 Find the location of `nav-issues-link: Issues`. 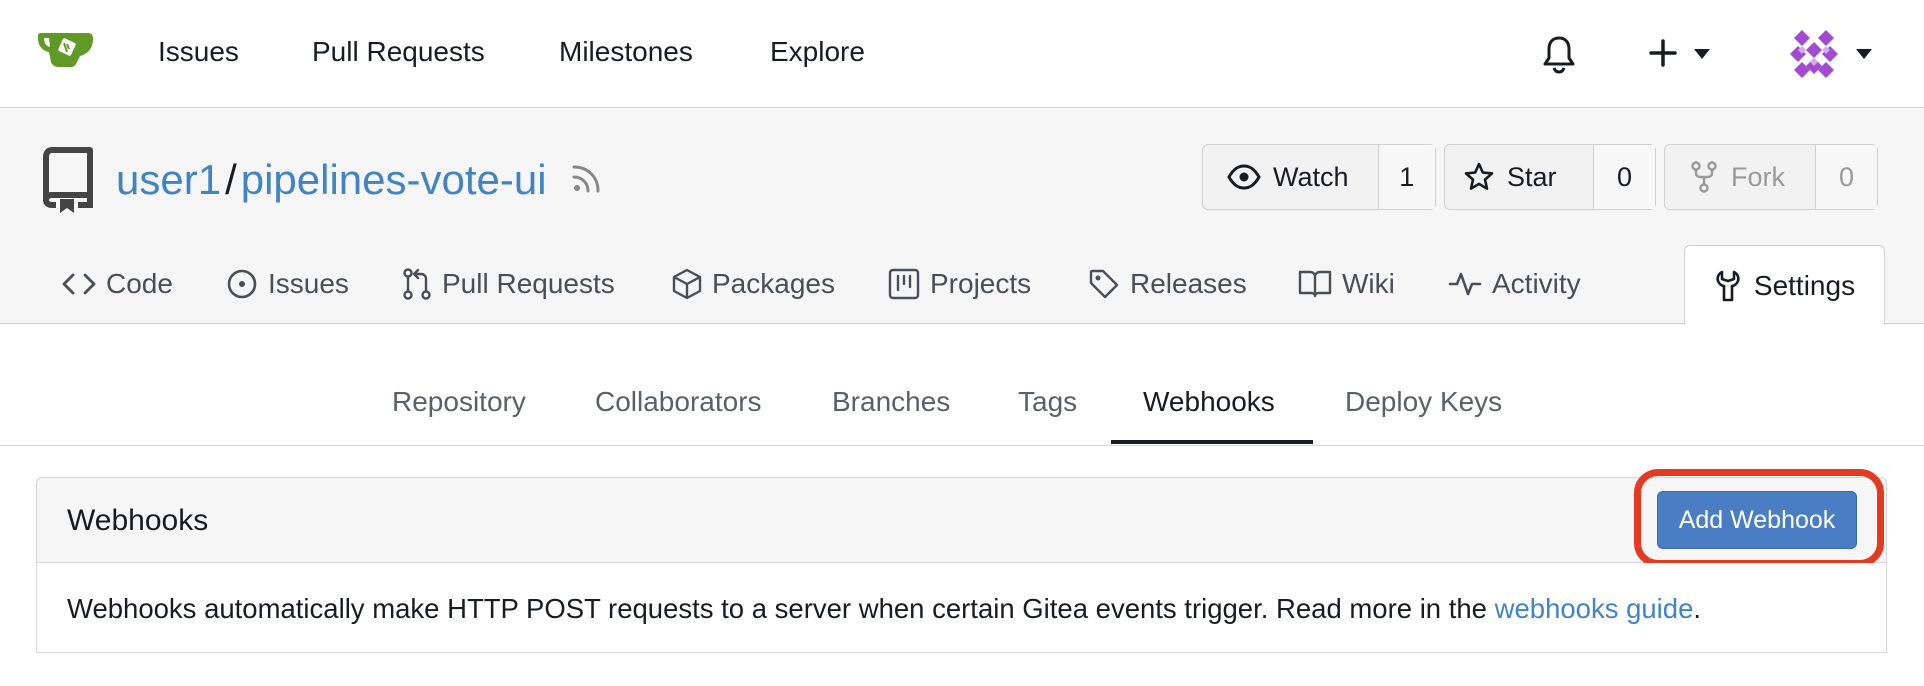

nav-issues-link: Issues is located at coordinates (198, 52).